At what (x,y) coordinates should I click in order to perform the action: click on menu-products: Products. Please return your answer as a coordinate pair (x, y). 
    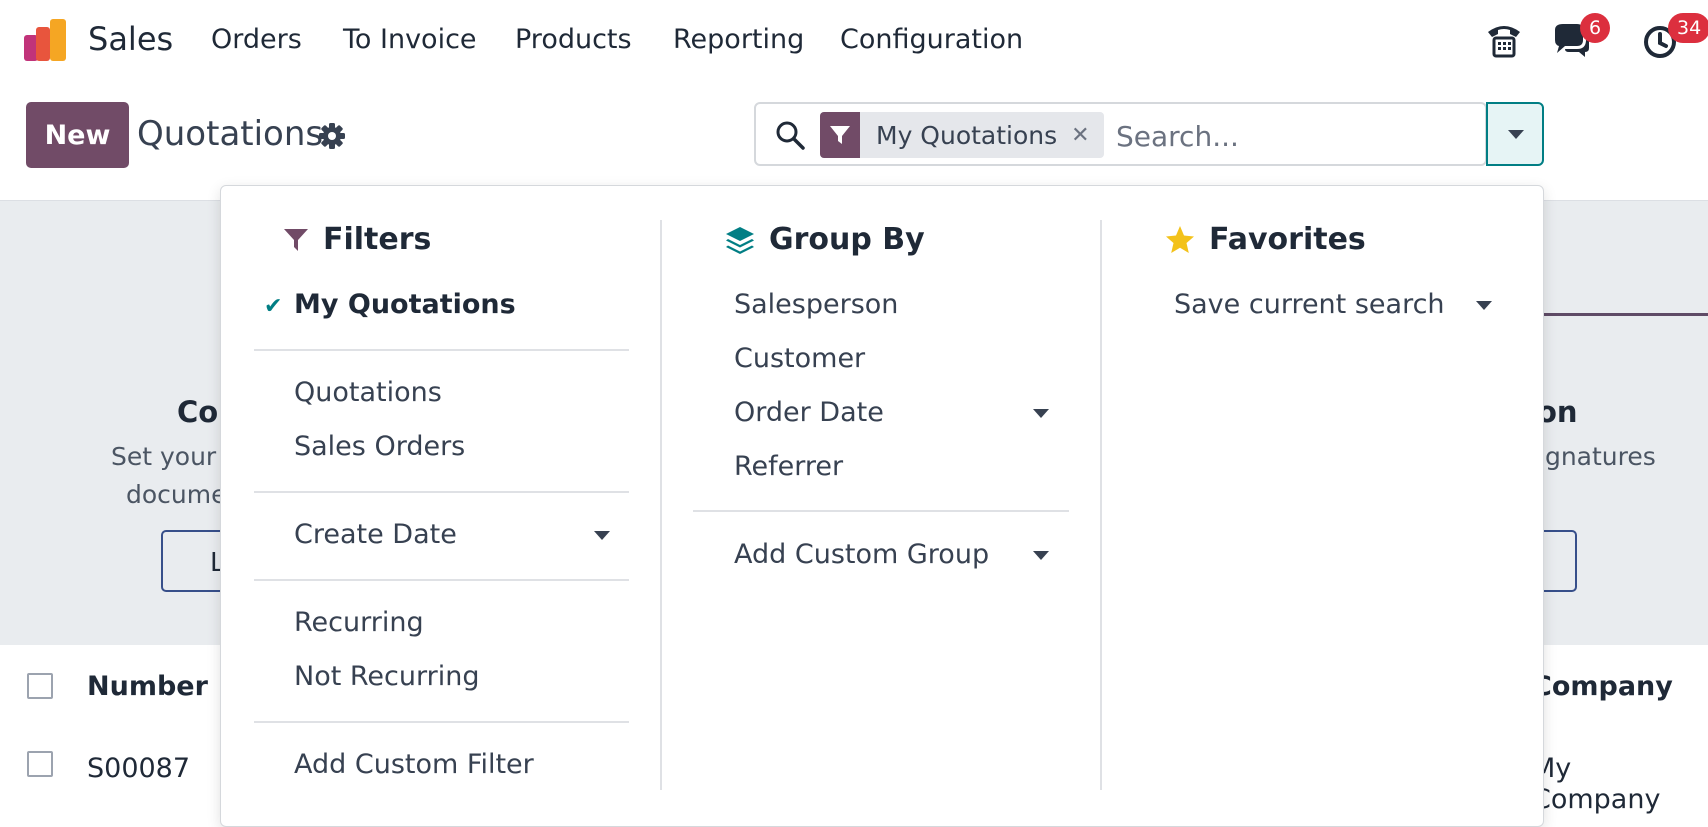
    Looking at the image, I should click on (573, 39).